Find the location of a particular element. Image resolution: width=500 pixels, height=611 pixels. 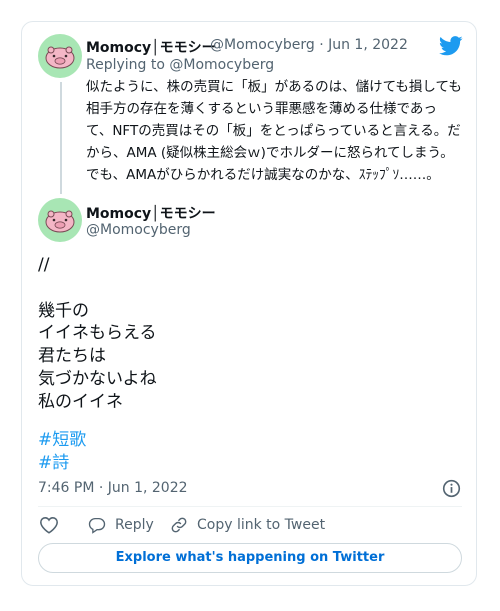

parent-meta: @Momocyberg · Jun 1, 2022 is located at coordinates (309, 45).